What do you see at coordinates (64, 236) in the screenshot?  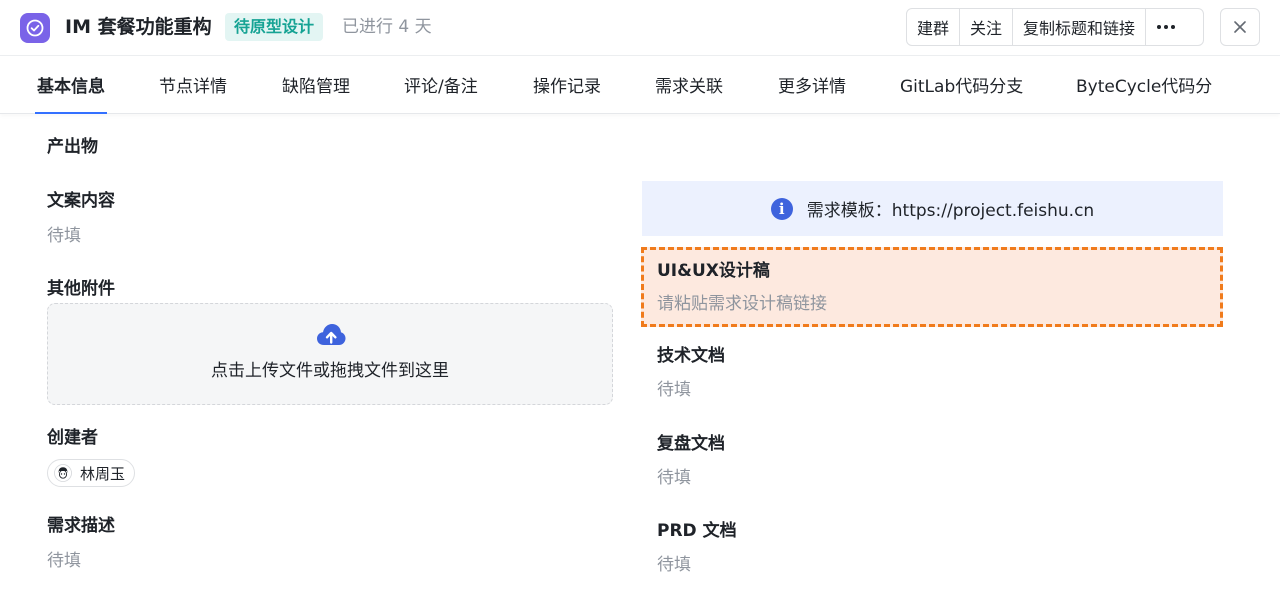 I see `copy-content-value: 待填` at bounding box center [64, 236].